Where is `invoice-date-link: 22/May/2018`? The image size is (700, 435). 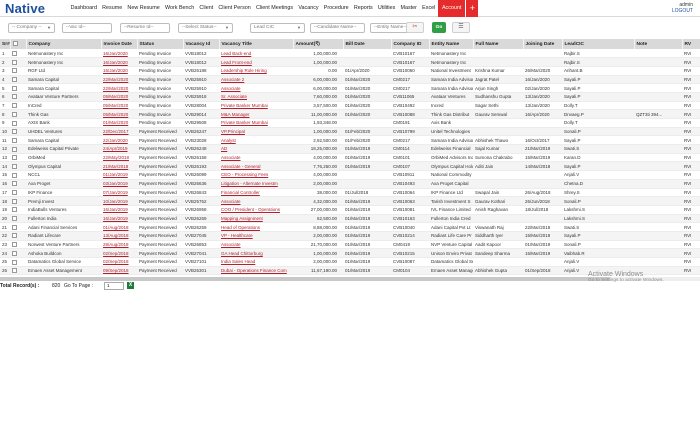
invoice-date-link: 22/May/2018 is located at coordinates (119, 158).